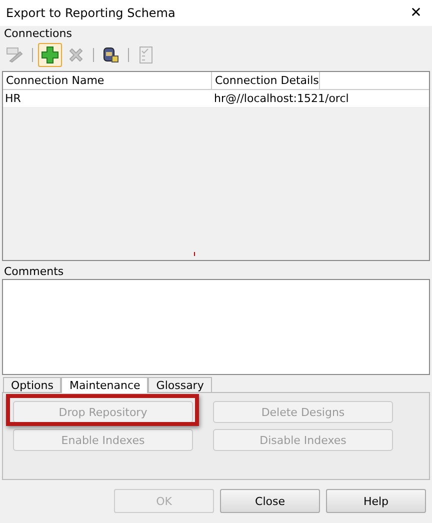 This screenshot has height=523, width=432. What do you see at coordinates (34, 271) in the screenshot?
I see `section-label: Comments` at bounding box center [34, 271].